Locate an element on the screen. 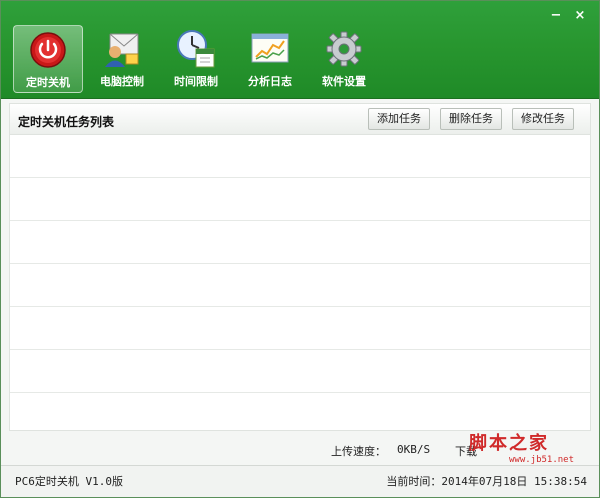  tool-analysis-log: 分析日志 is located at coordinates (270, 59).